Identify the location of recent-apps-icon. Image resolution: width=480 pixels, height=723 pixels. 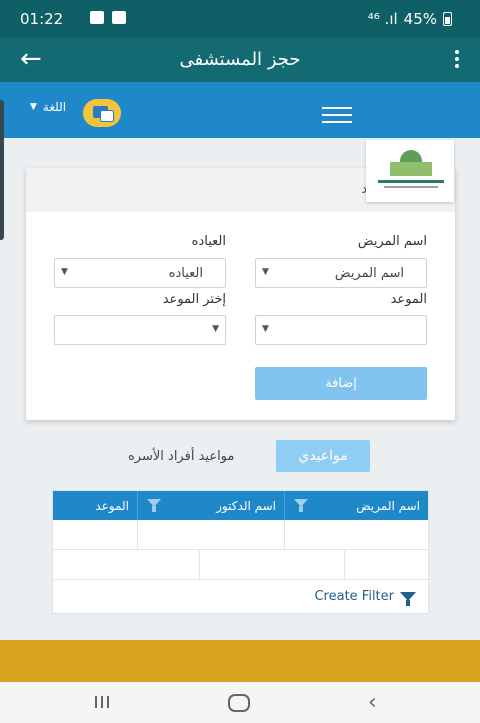
(102, 702).